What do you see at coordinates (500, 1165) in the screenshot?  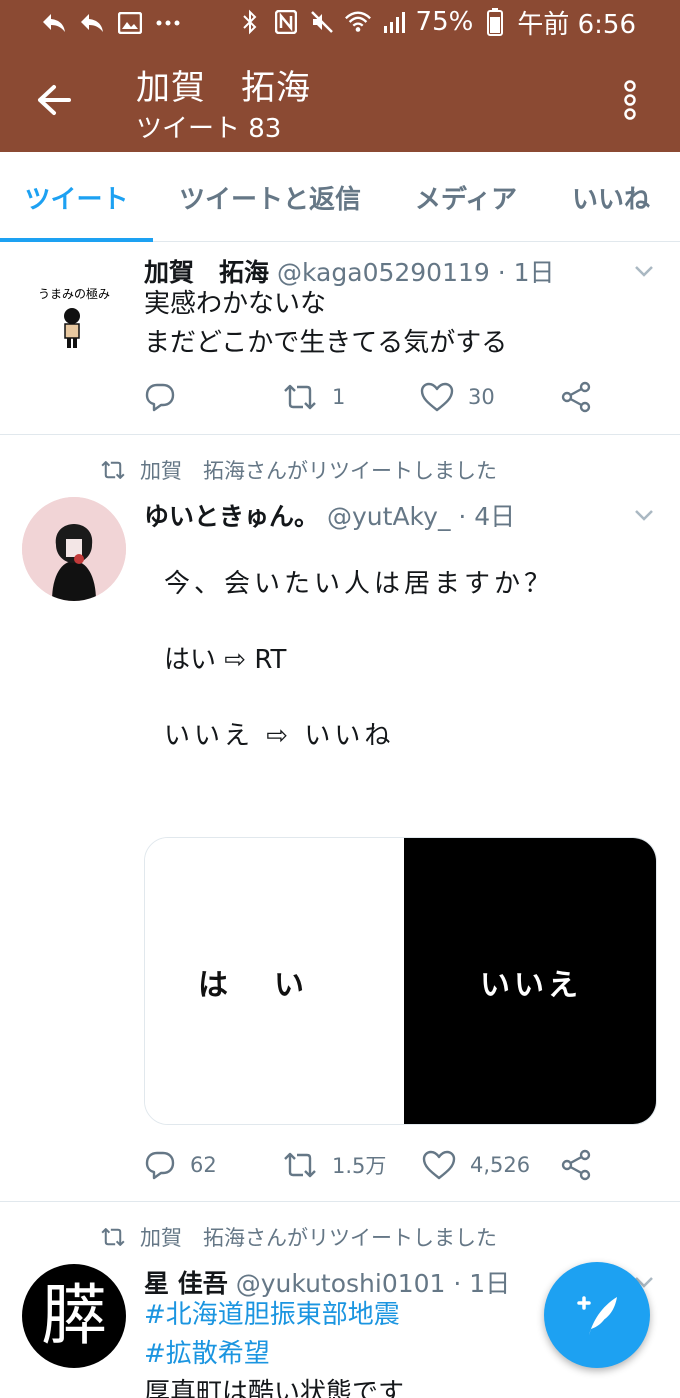 I see `like-count: 4,526` at bounding box center [500, 1165].